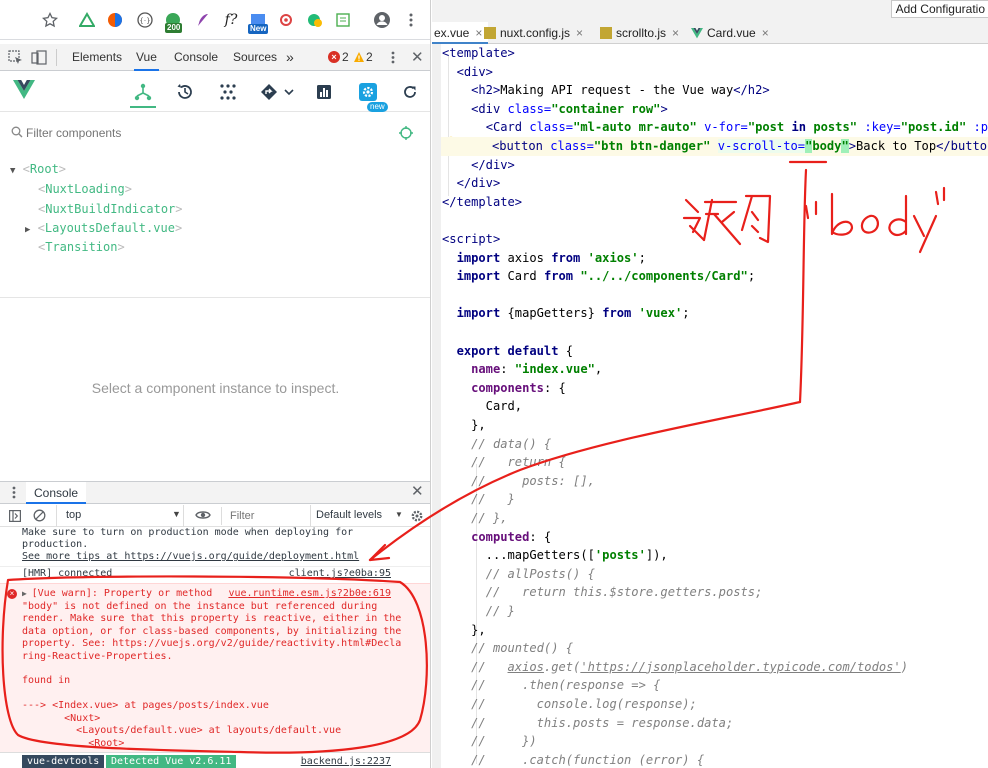 This screenshot has height=768, width=988. What do you see at coordinates (464, 629) in the screenshot?
I see `code-line: },` at bounding box center [464, 629].